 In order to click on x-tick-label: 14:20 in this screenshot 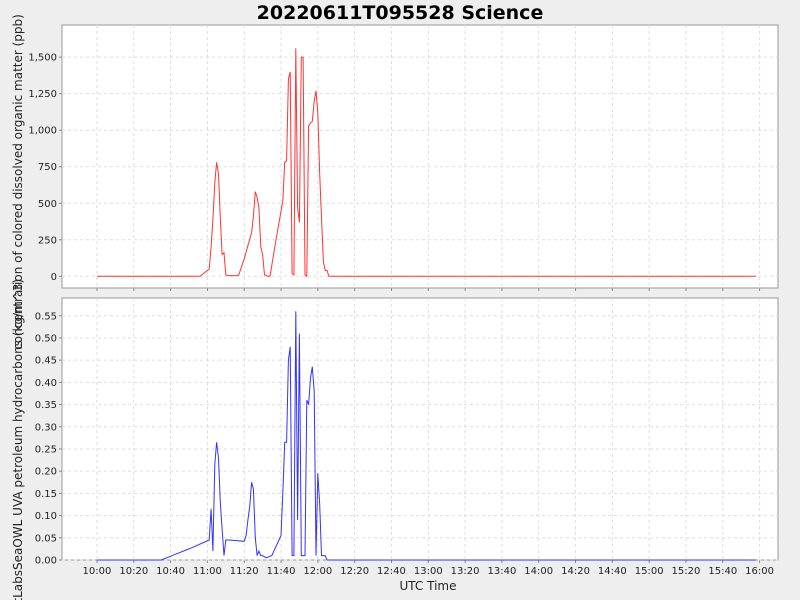, I will do `click(575, 571)`.